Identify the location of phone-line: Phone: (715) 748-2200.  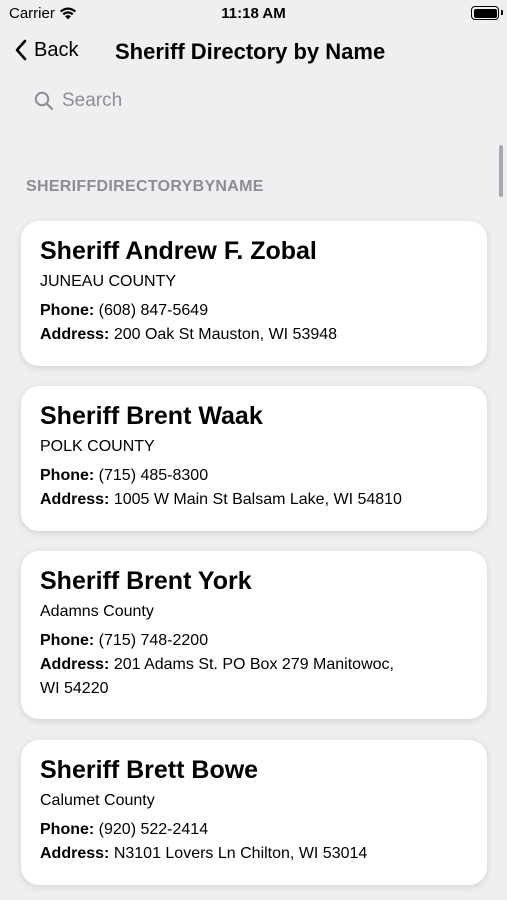
(254, 641).